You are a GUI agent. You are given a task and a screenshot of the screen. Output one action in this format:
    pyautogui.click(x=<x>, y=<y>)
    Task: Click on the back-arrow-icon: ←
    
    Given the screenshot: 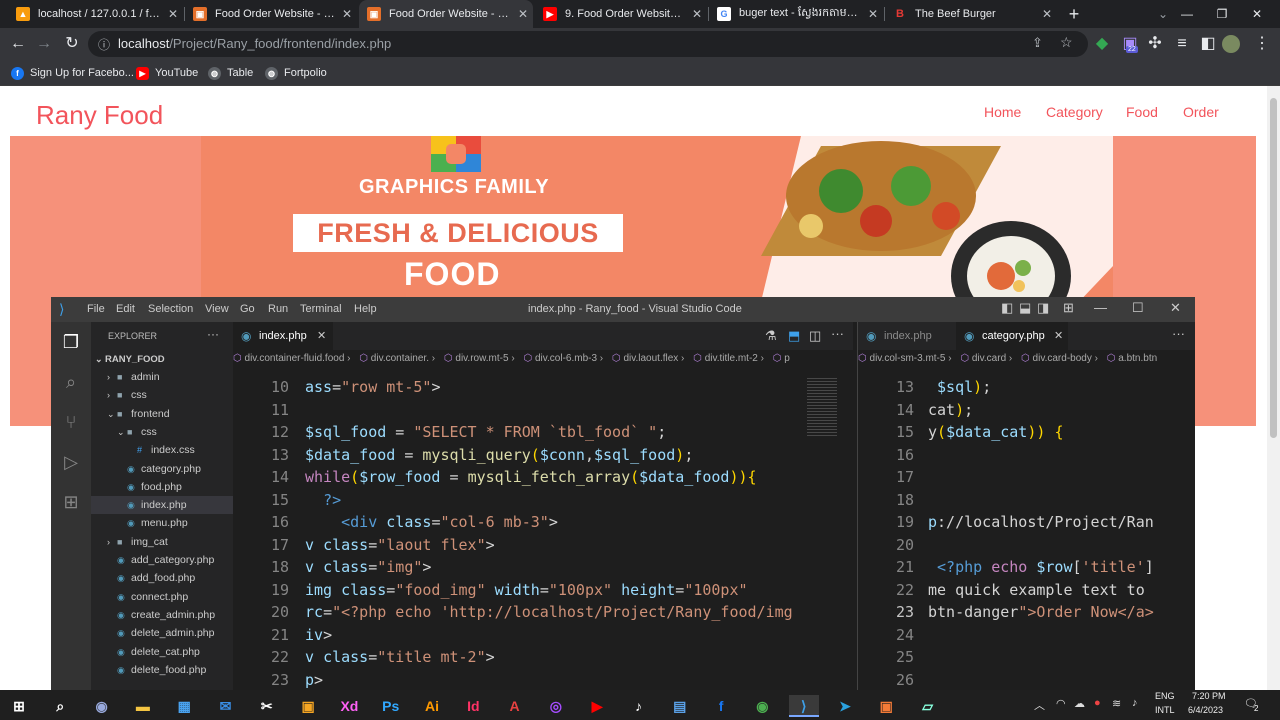 What is the action you would take?
    pyautogui.click(x=18, y=44)
    